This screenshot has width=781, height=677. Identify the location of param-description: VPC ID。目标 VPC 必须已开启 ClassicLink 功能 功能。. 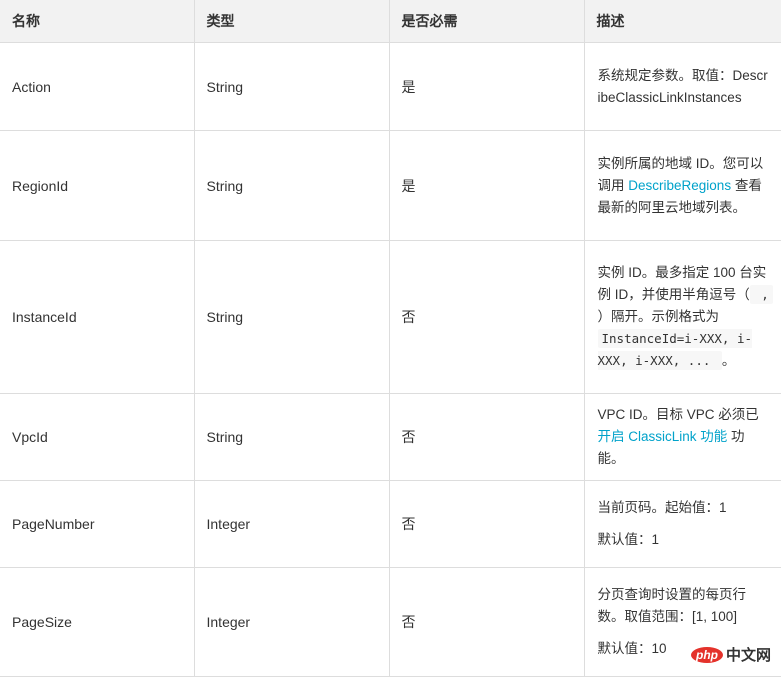
(682, 437).